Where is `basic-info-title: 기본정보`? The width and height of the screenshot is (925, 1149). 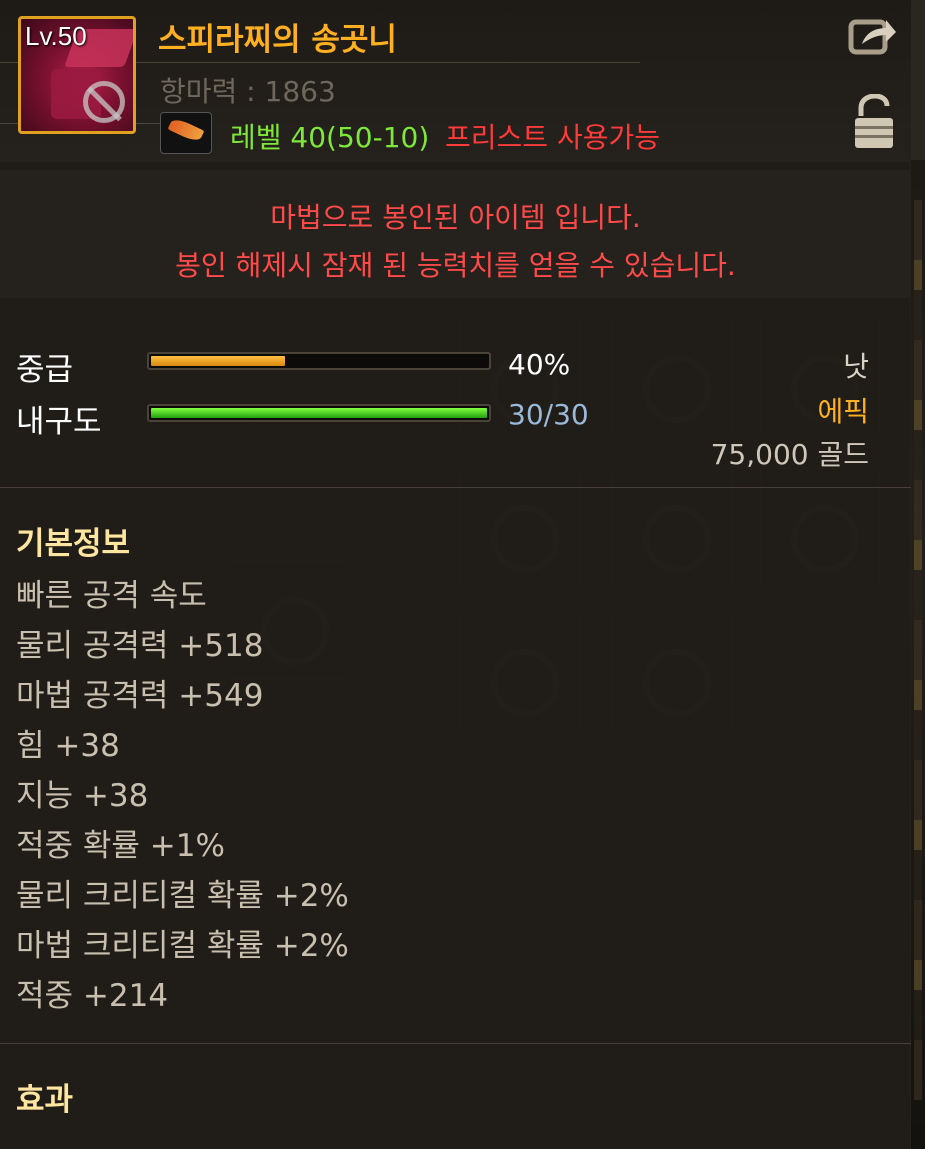
basic-info-title: 기본정보 is located at coordinates (73, 544).